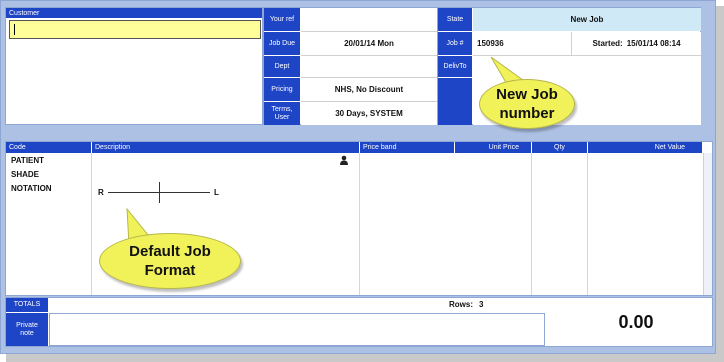  Describe the element at coordinates (344, 160) in the screenshot. I see `patient-icon` at that location.